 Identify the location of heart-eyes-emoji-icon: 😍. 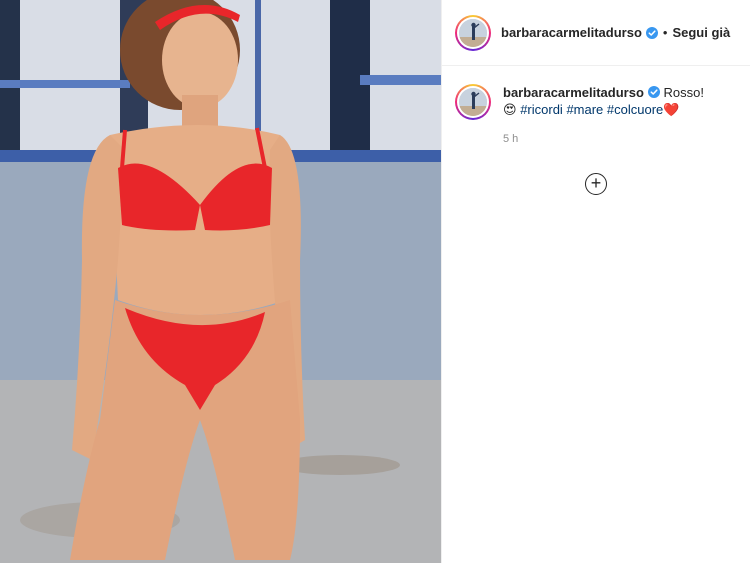
(510, 110).